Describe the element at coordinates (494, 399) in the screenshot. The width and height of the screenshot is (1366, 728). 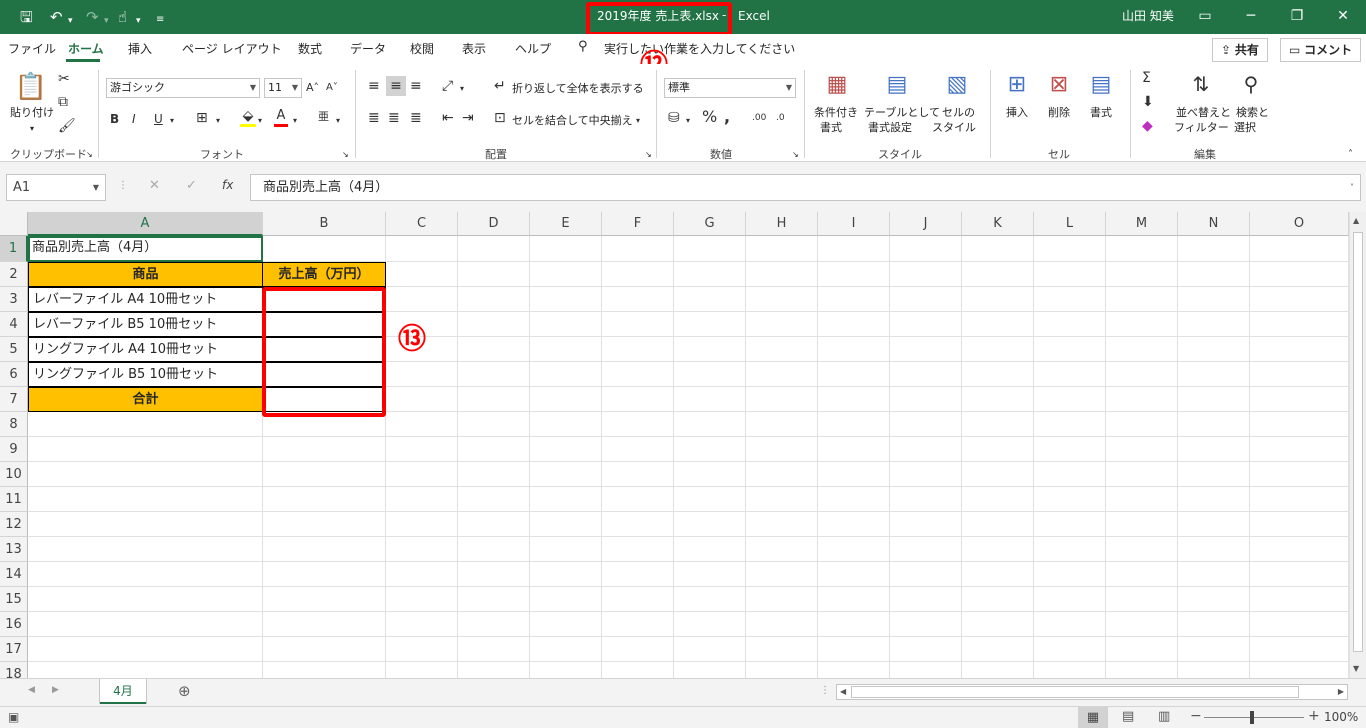
I see `cell-D7` at that location.